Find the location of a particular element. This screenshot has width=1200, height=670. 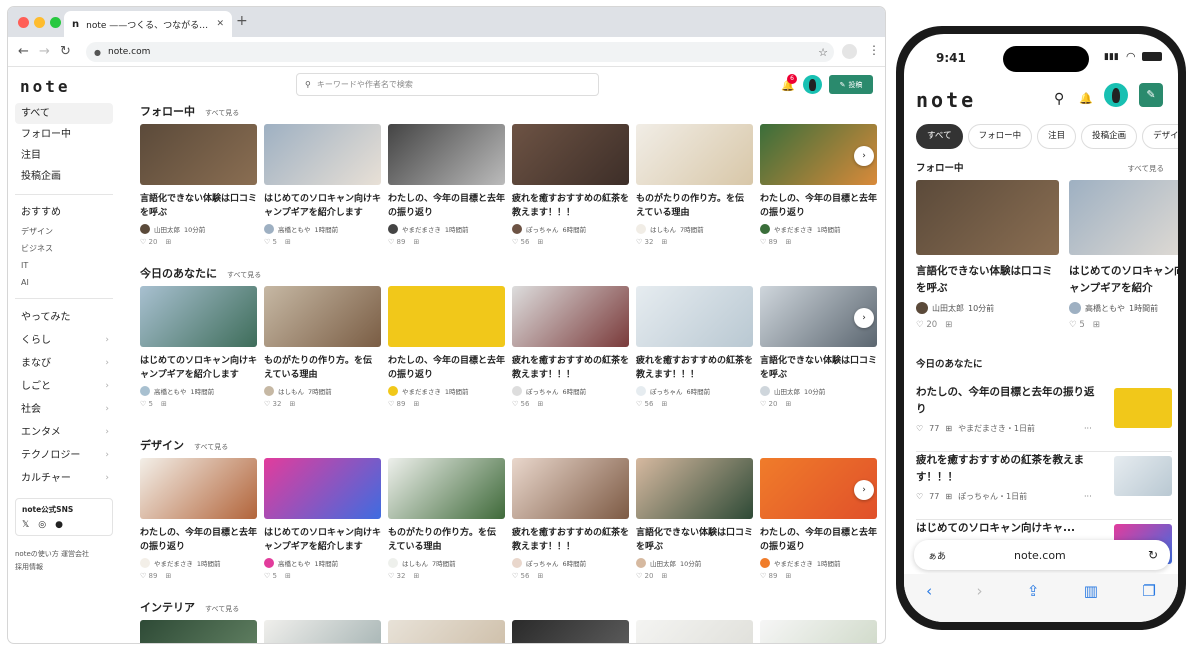

more-icon: ··· is located at coordinates (1088, 496).